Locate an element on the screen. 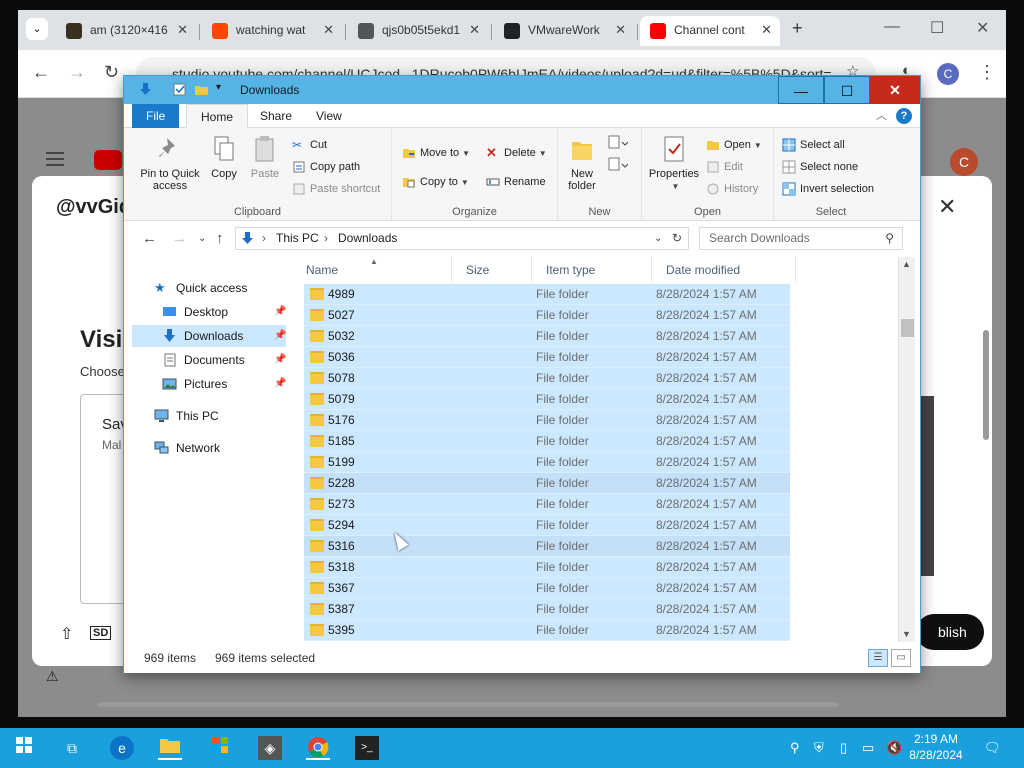  forward-button: → is located at coordinates (77, 72).